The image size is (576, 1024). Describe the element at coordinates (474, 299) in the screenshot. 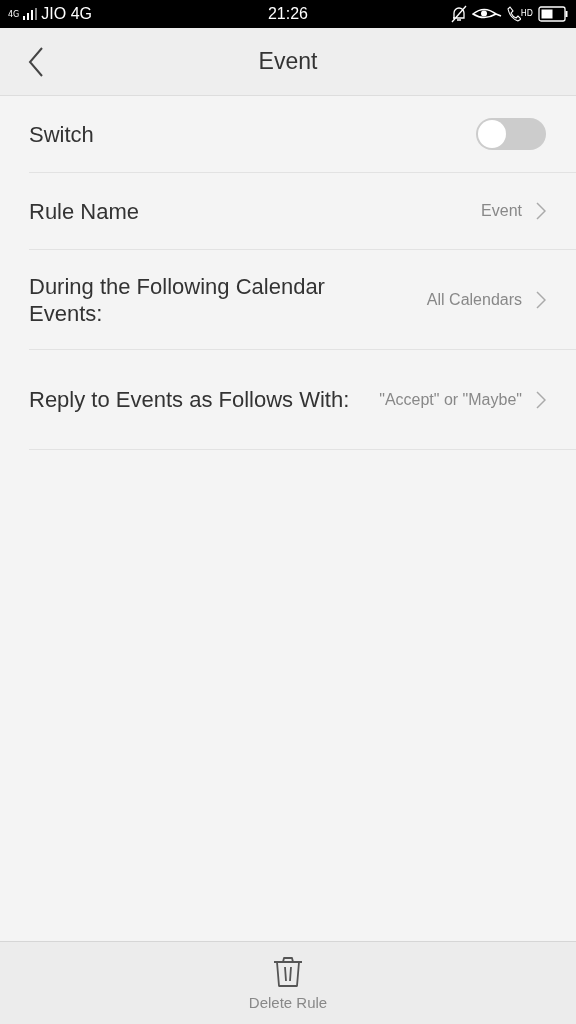

I see `row-value: All Calendars` at that location.